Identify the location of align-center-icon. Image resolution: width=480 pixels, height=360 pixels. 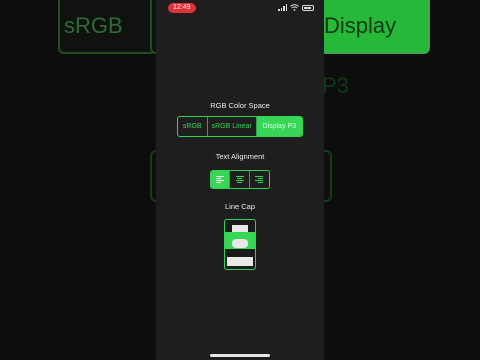
(239, 179).